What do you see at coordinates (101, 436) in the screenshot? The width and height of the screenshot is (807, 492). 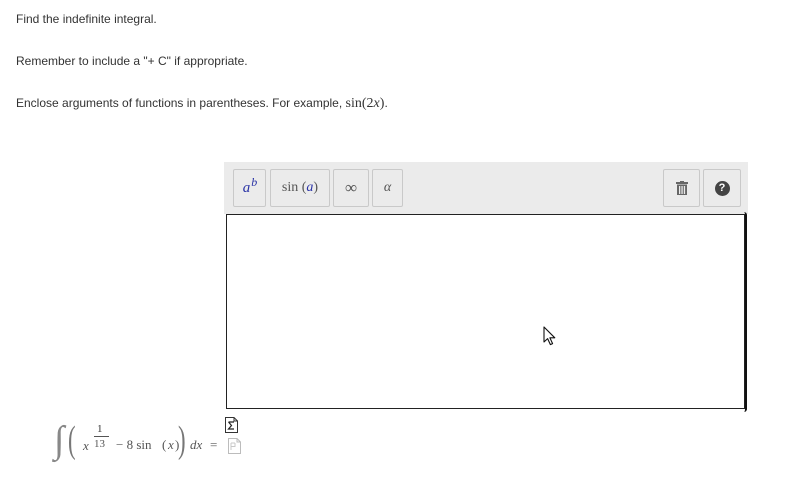 I see `fraction-bar` at bounding box center [101, 436].